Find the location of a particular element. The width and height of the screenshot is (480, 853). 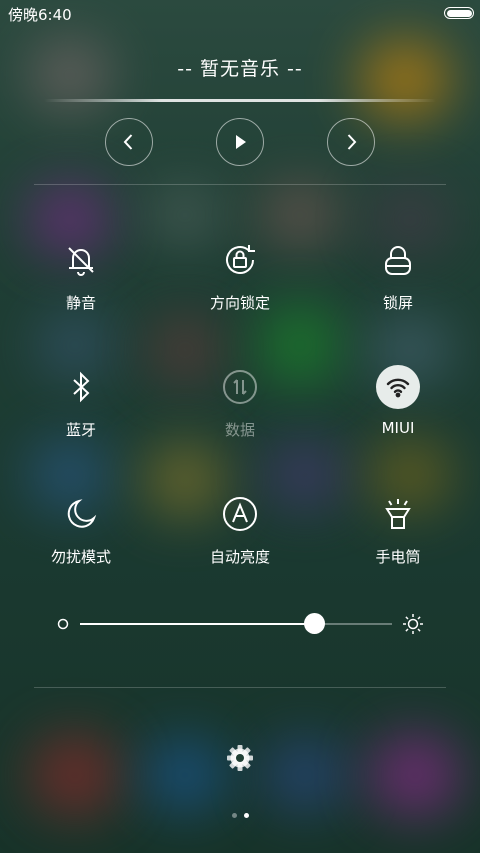

brightness-track is located at coordinates (236, 624).